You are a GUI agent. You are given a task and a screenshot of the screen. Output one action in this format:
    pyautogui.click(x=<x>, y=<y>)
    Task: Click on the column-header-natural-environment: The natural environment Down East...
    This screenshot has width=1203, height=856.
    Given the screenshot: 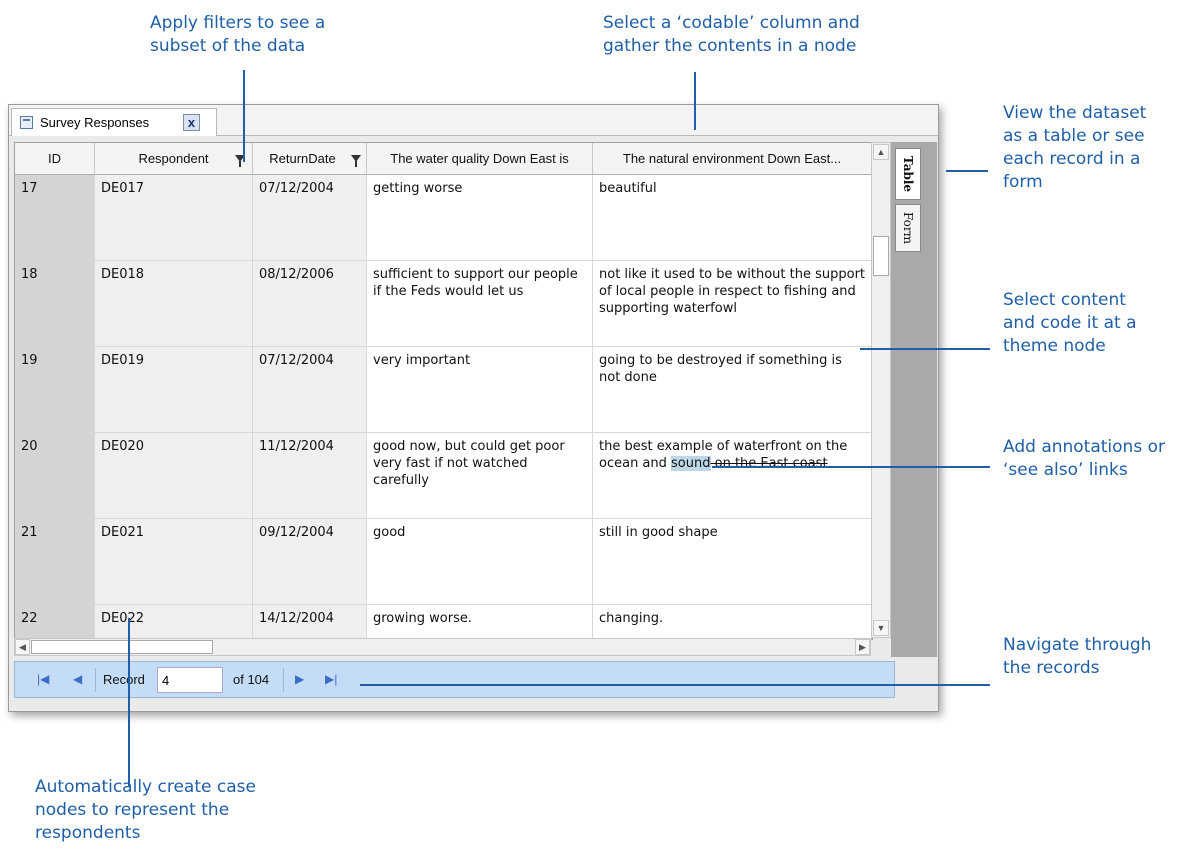 What is the action you would take?
    pyautogui.click(x=732, y=159)
    